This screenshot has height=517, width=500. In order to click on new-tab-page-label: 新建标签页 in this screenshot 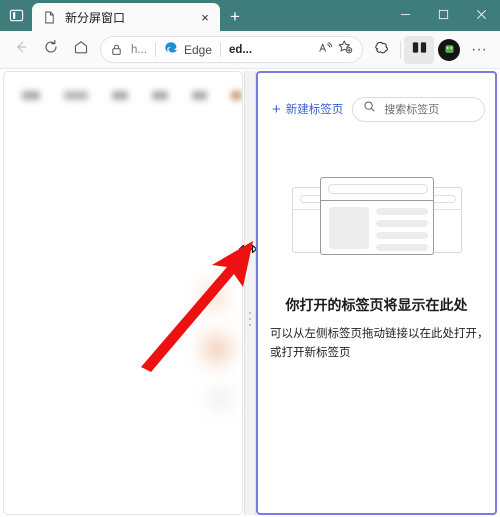, I will do `click(314, 110)`.